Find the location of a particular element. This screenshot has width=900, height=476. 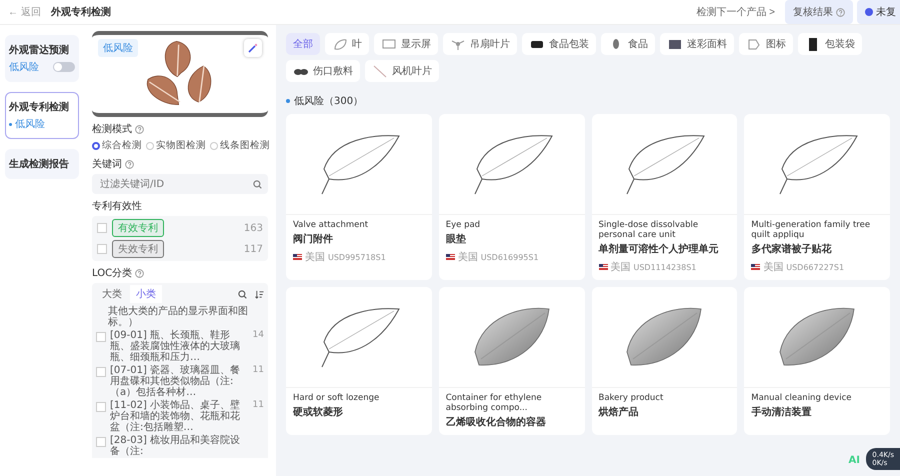

validity-tag: 有效专利 is located at coordinates (138, 228).